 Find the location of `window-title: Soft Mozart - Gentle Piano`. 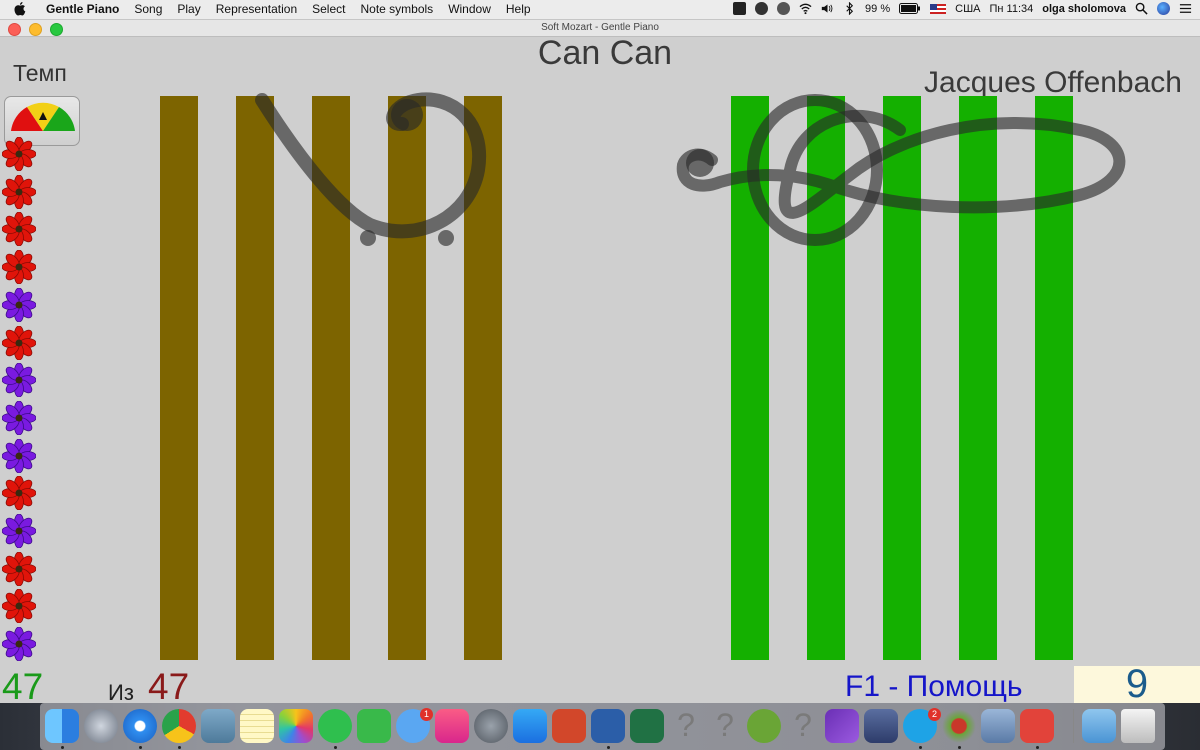

window-title: Soft Mozart - Gentle Piano is located at coordinates (600, 27).